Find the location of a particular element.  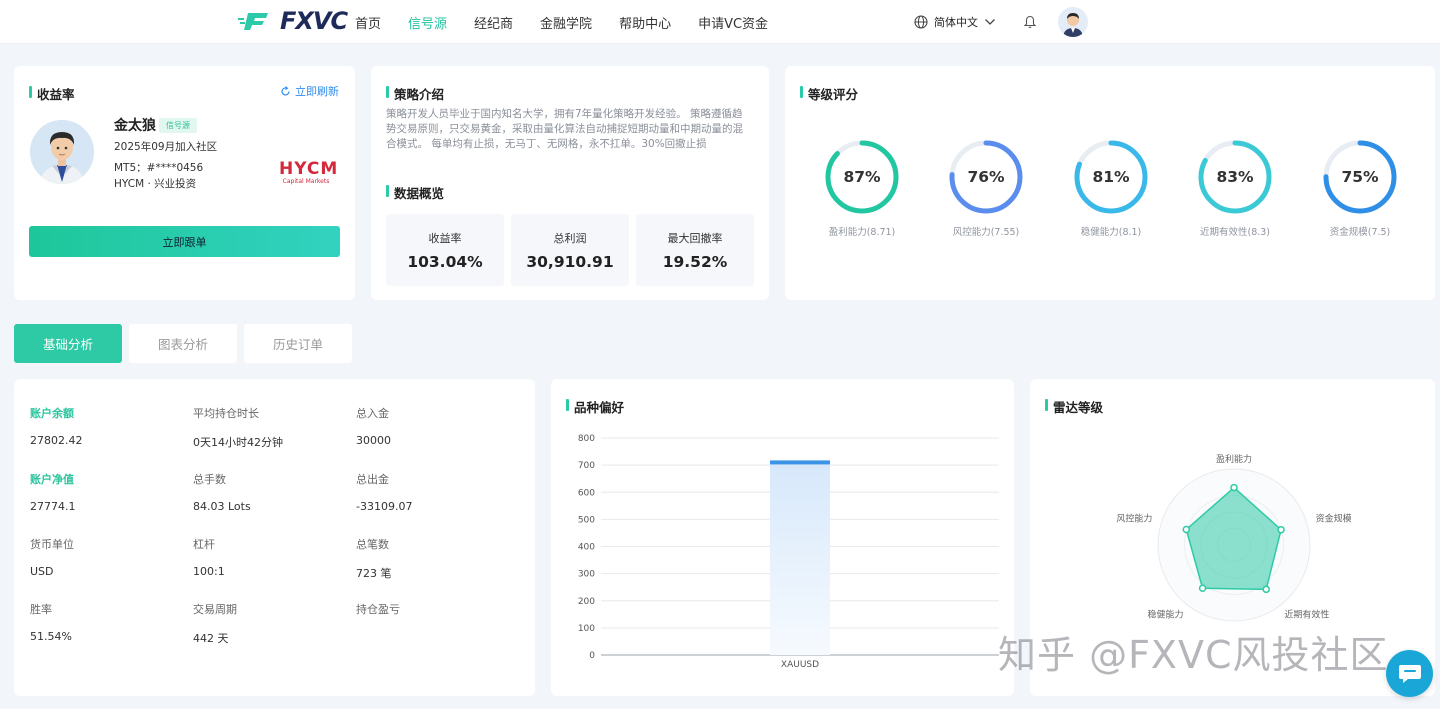

refresh-label: 立即刷新 is located at coordinates (317, 91).